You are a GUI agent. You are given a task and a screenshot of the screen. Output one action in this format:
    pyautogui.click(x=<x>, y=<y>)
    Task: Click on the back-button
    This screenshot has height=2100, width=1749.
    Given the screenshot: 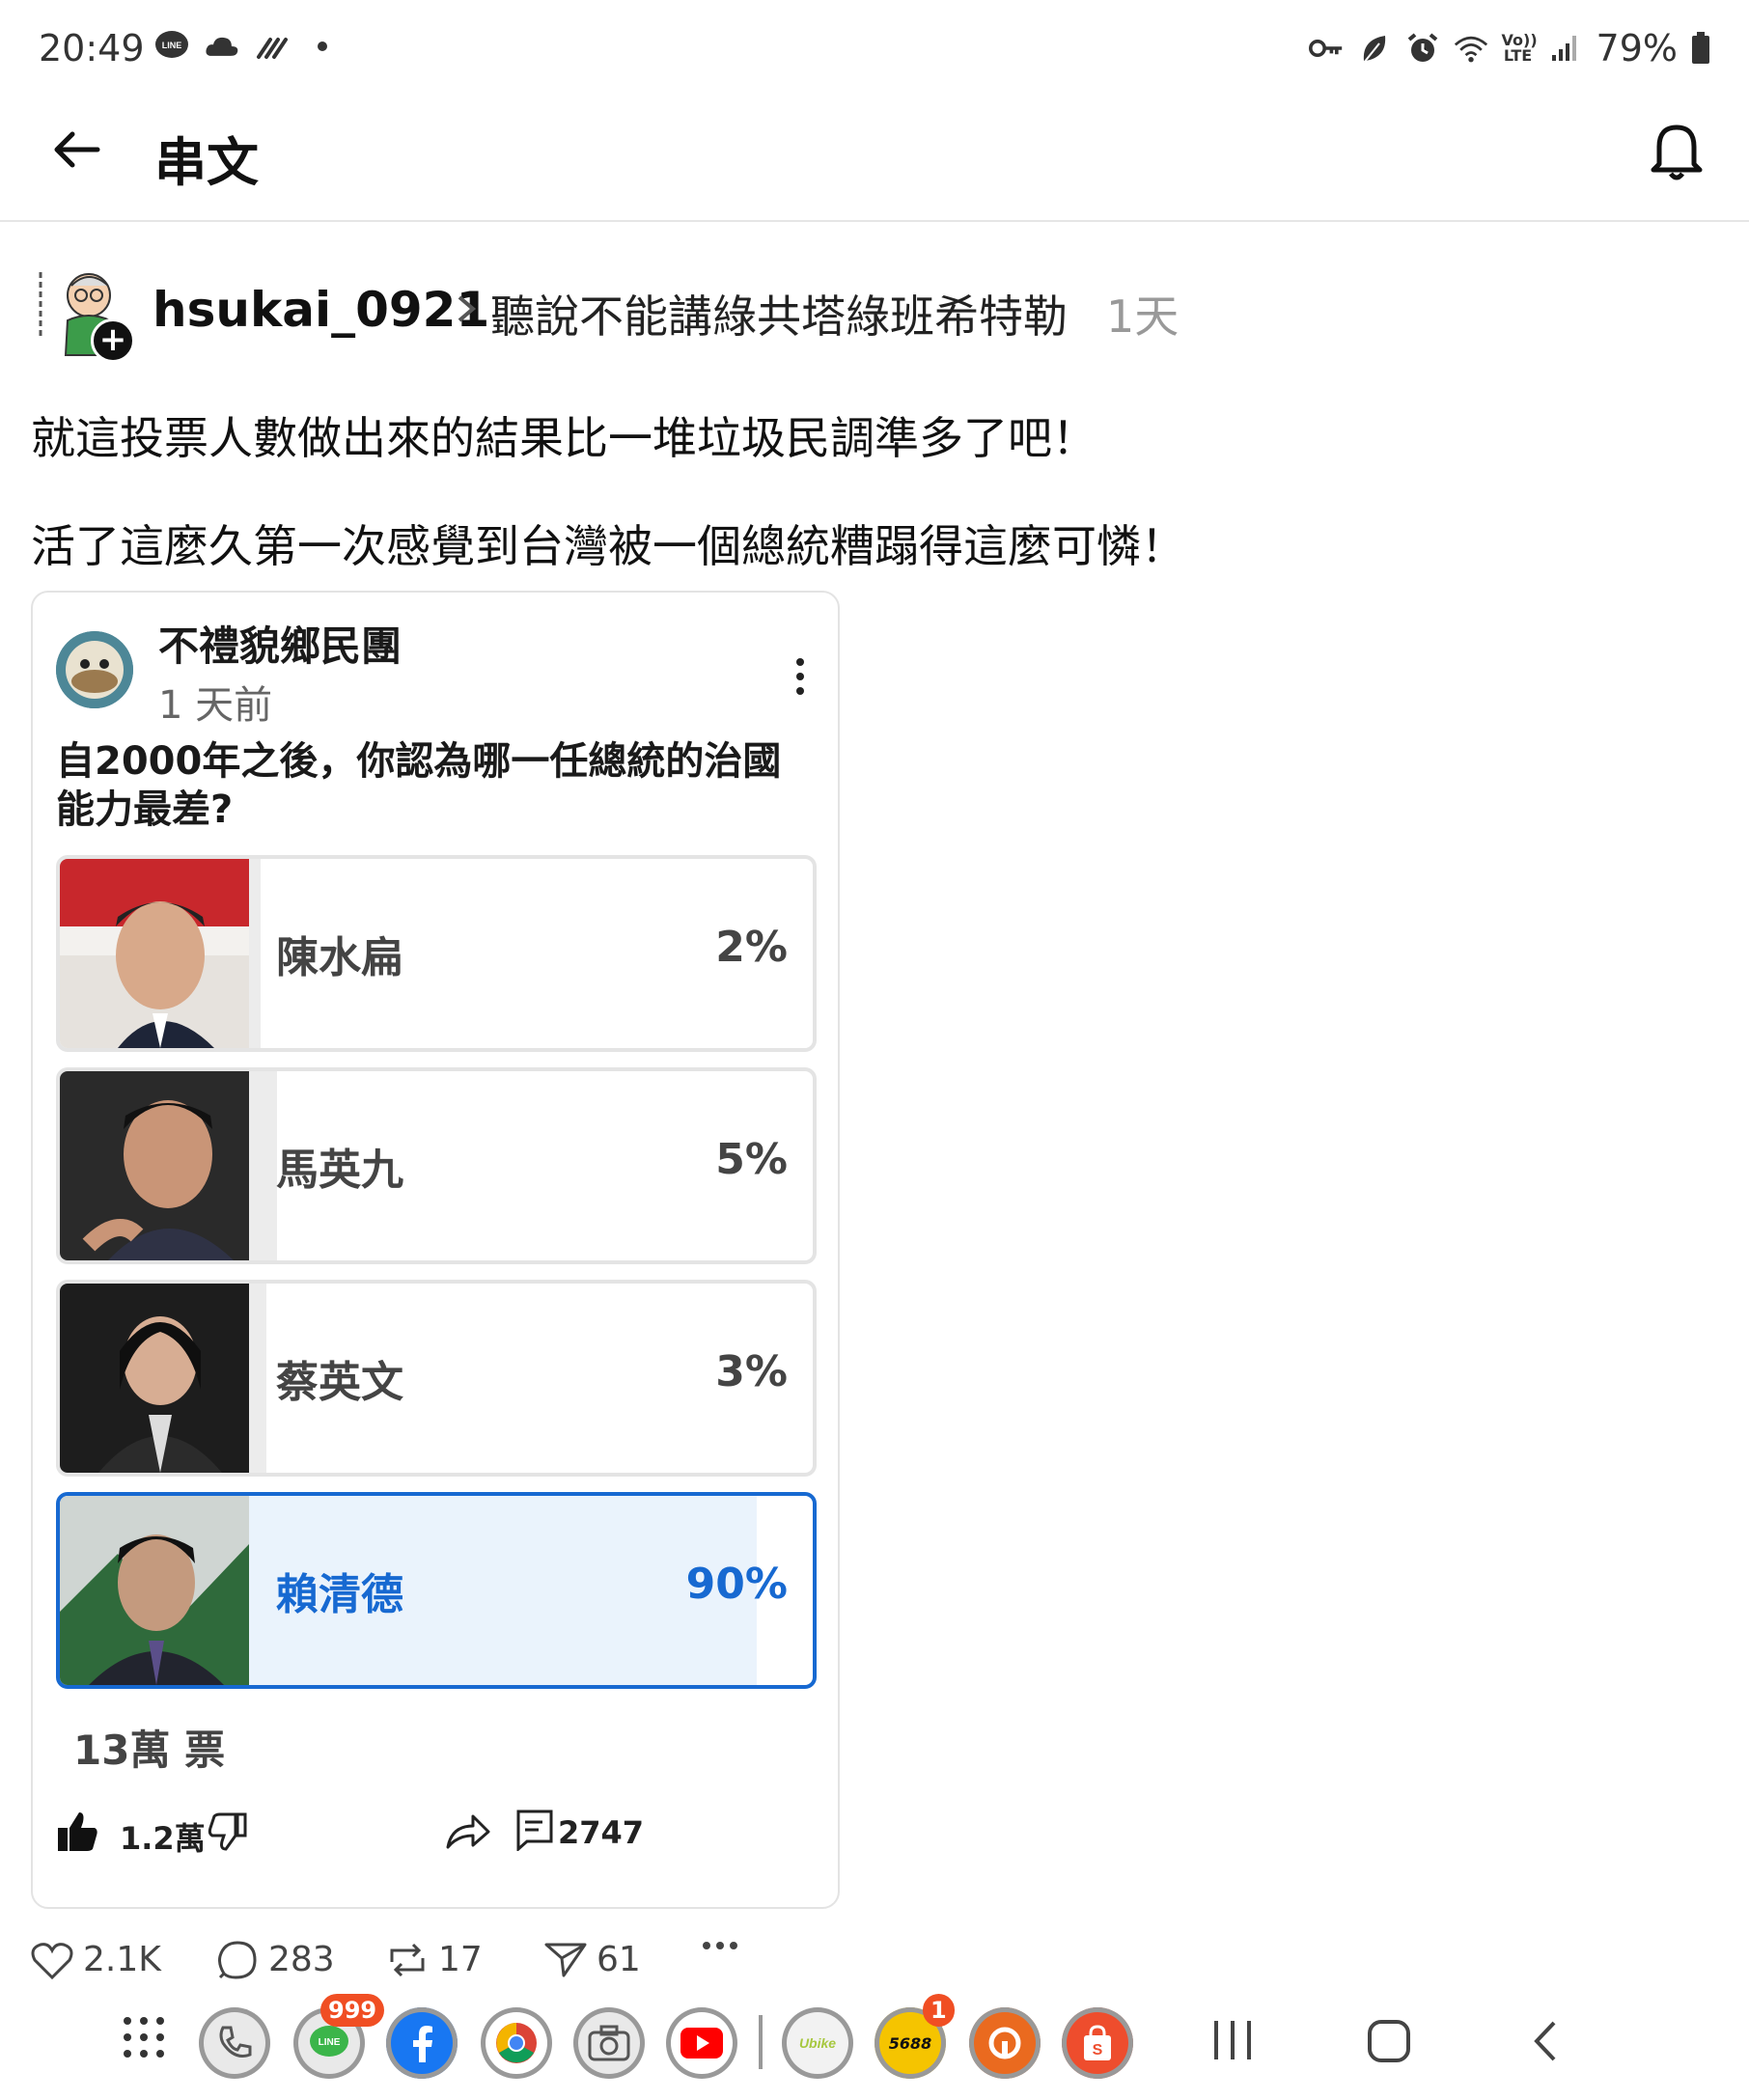 What is the action you would take?
    pyautogui.click(x=77, y=150)
    